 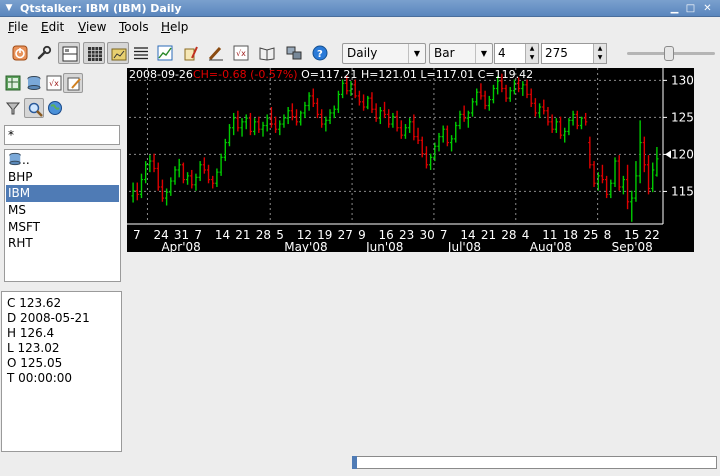 I want to click on compression-value: Daily, so click(x=362, y=53).